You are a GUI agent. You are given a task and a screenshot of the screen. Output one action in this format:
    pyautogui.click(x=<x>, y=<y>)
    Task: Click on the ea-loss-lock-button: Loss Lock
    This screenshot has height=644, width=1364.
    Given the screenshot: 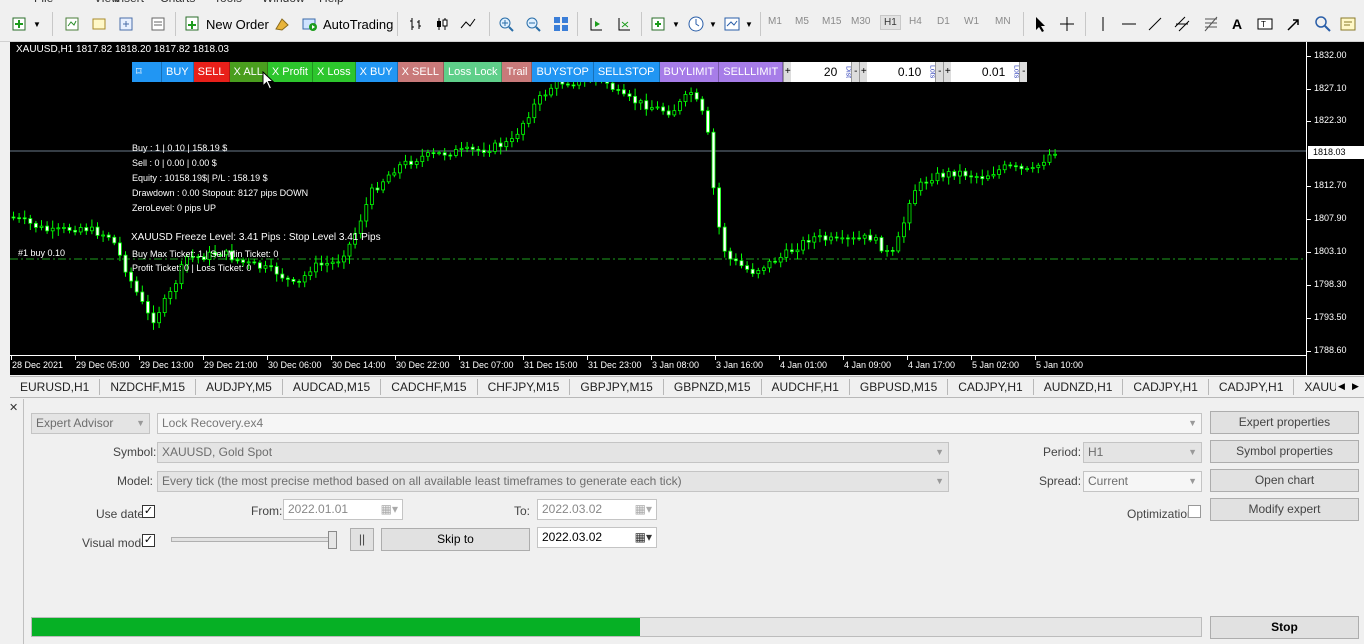 What is the action you would take?
    pyautogui.click(x=473, y=72)
    